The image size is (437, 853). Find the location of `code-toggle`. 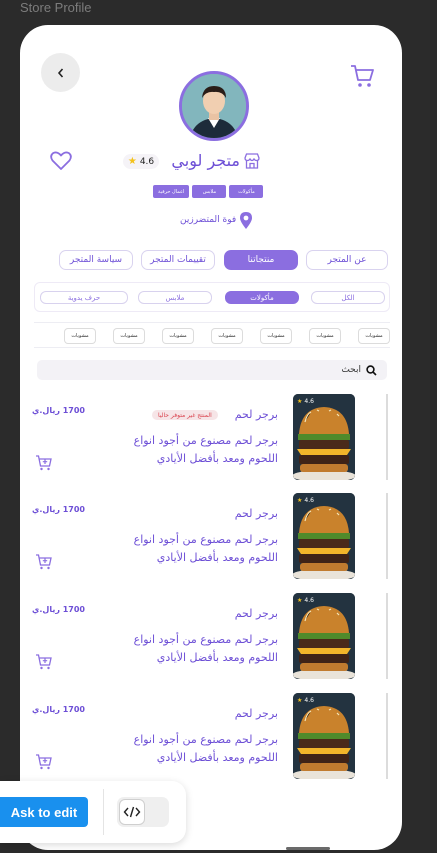

code-toggle is located at coordinates (143, 812).